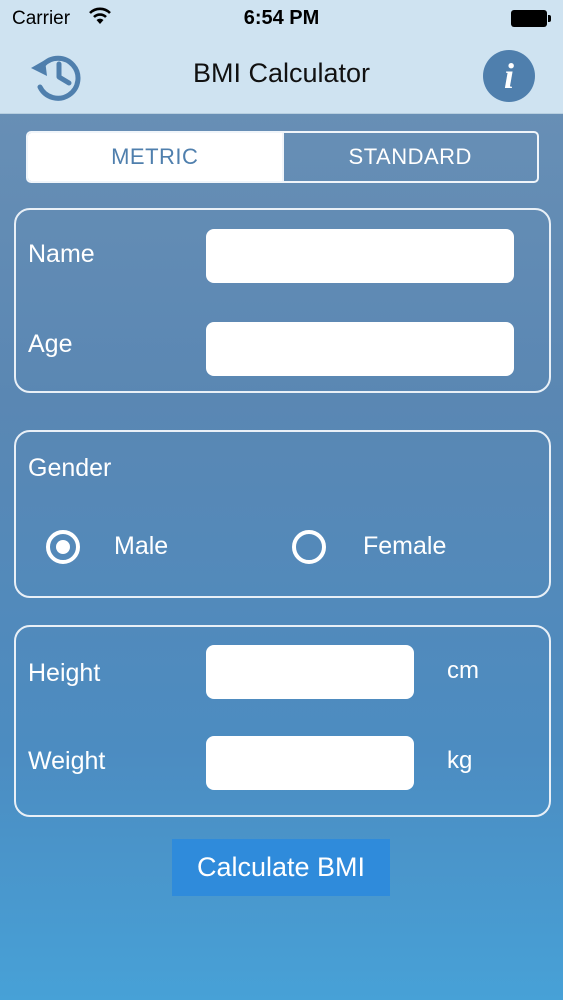  I want to click on age-label: Age, so click(50, 344).